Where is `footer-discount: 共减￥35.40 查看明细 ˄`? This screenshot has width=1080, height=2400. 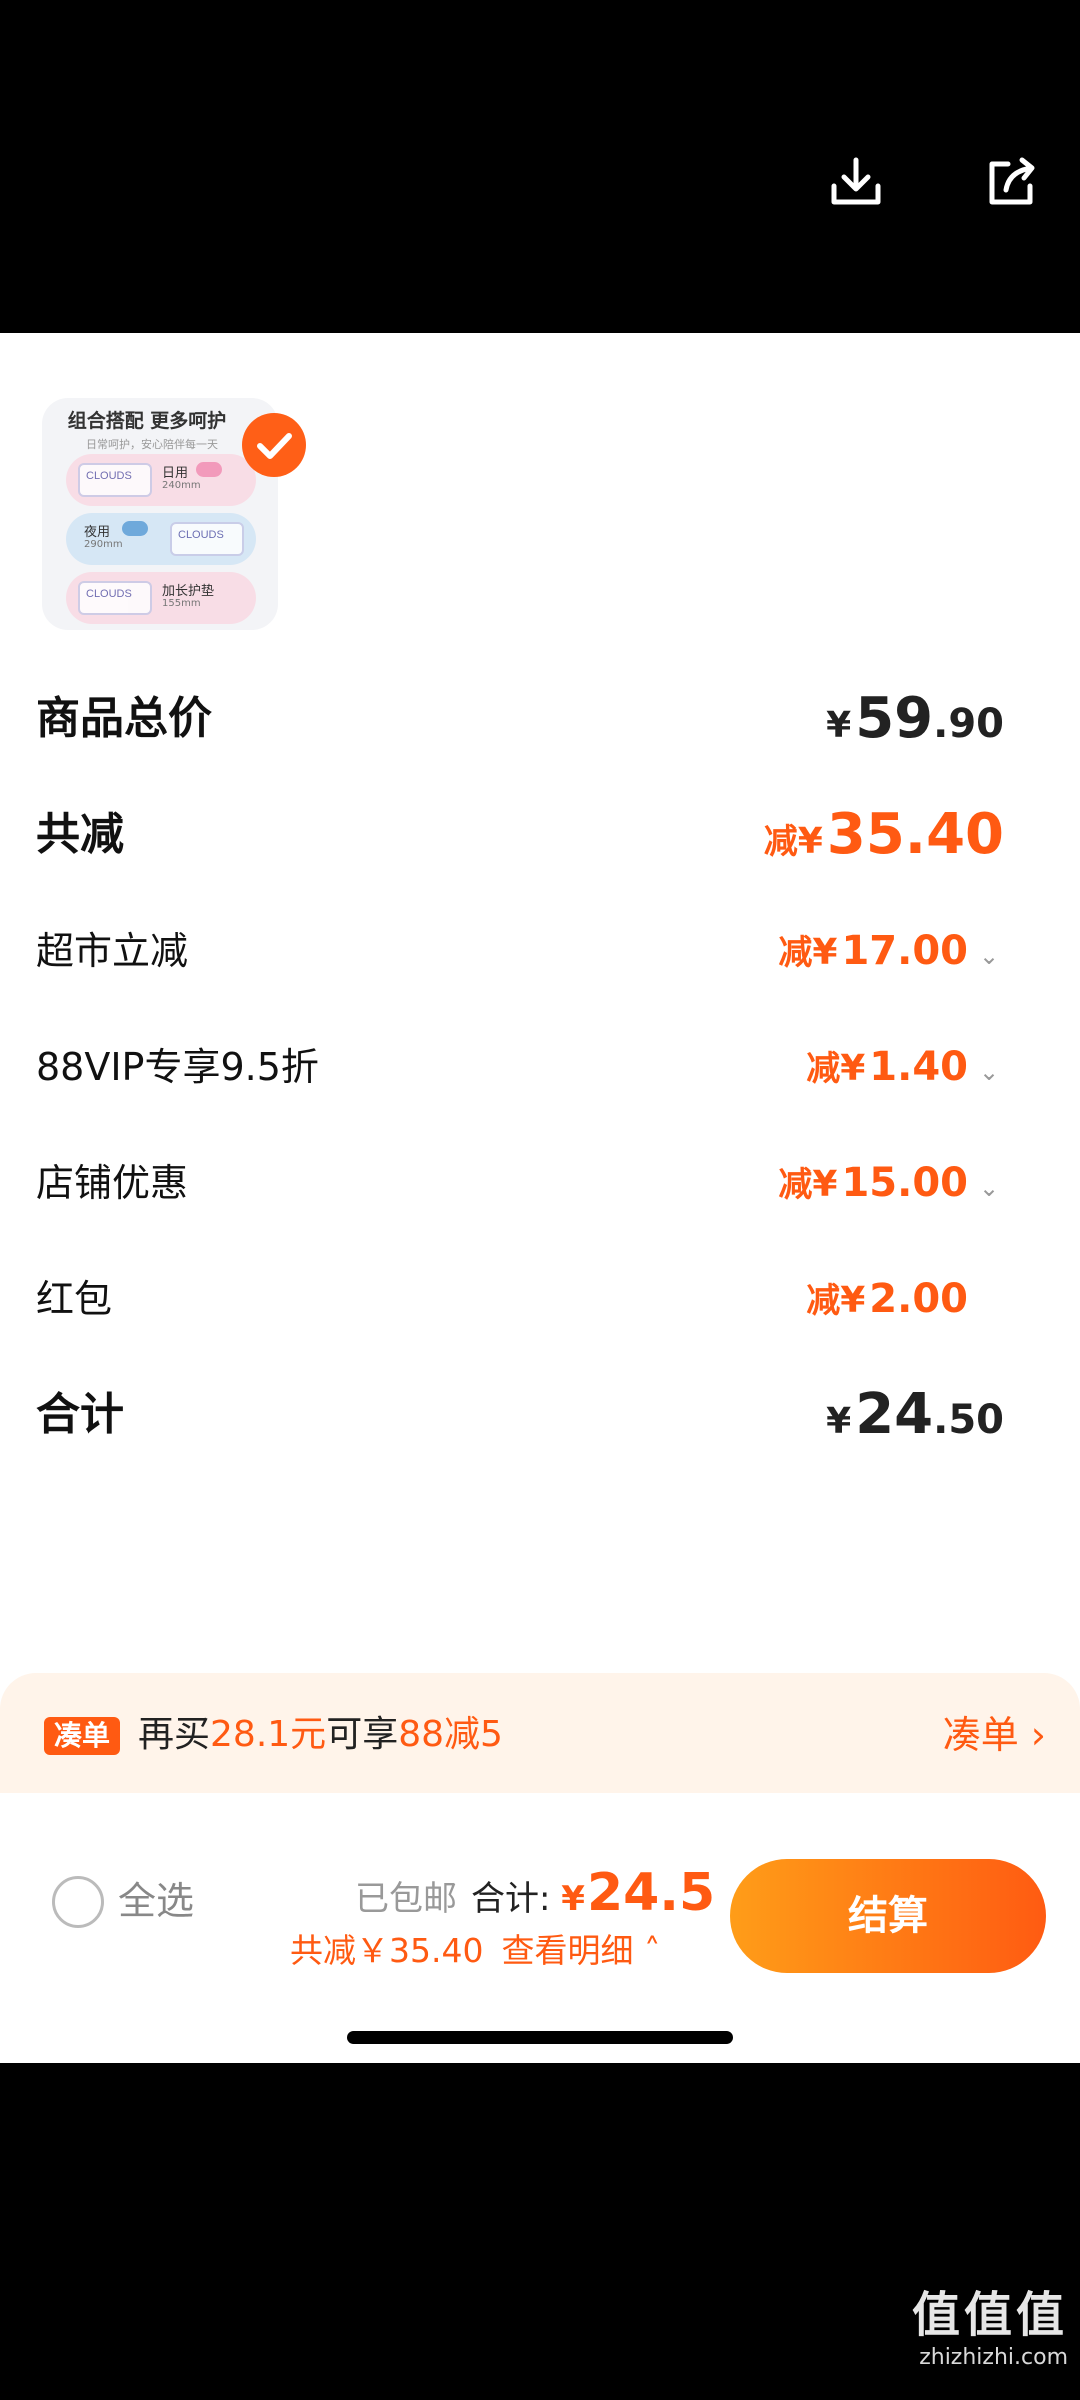
footer-discount: 共减￥35.40 查看明细 ˄ is located at coordinates (475, 1951).